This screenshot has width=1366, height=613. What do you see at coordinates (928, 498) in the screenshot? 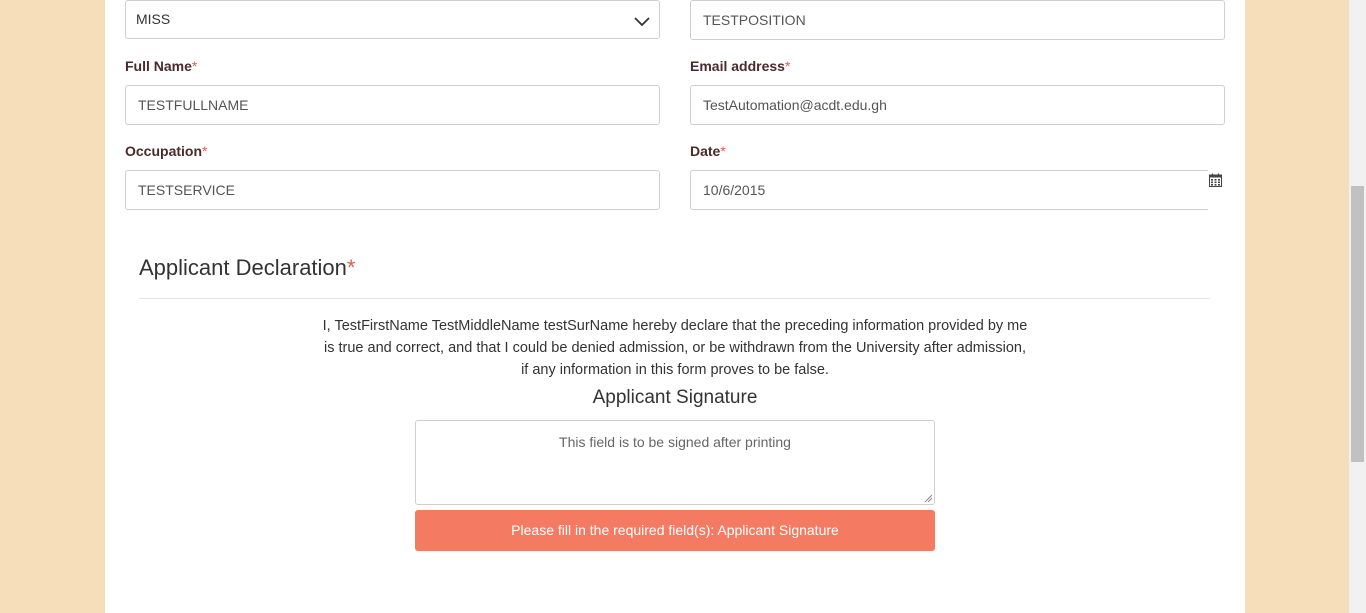
I see `resize-grip-icon` at bounding box center [928, 498].